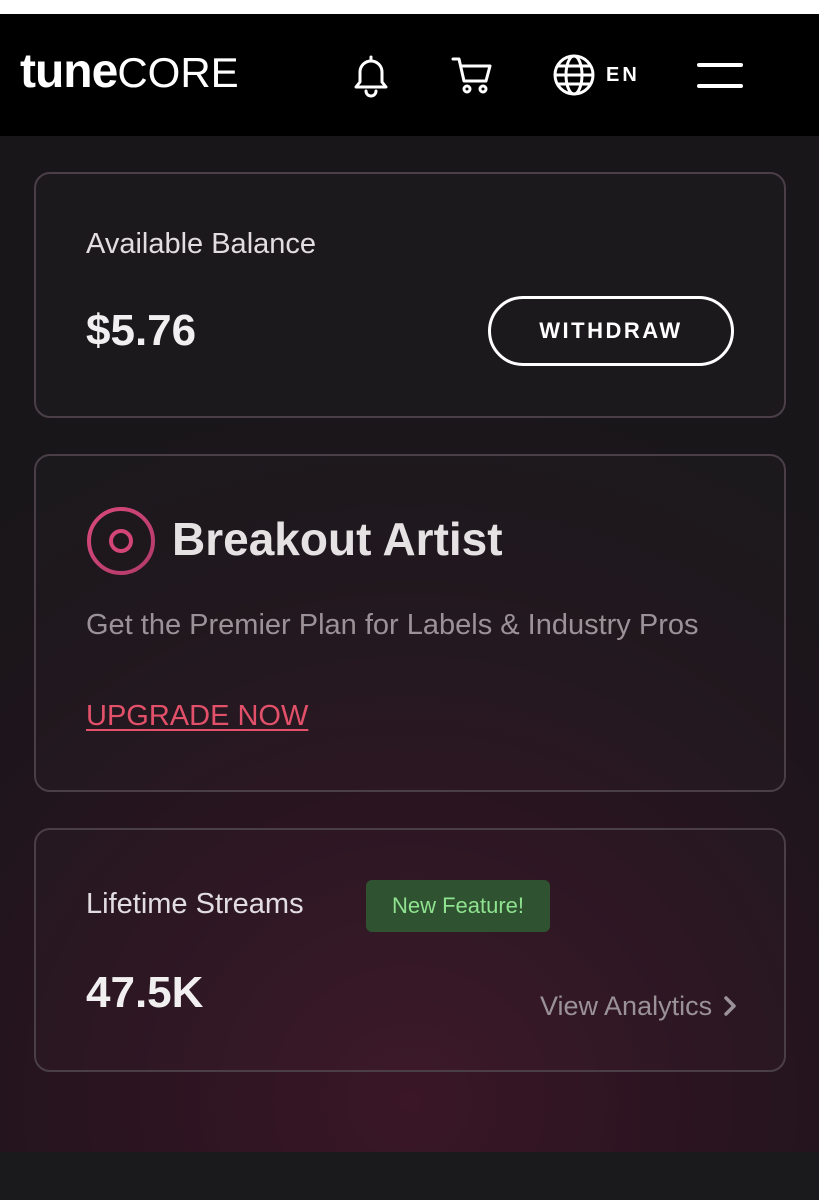 This screenshot has width=819, height=1200. What do you see at coordinates (720, 76) in the screenshot?
I see `menu-icon` at bounding box center [720, 76].